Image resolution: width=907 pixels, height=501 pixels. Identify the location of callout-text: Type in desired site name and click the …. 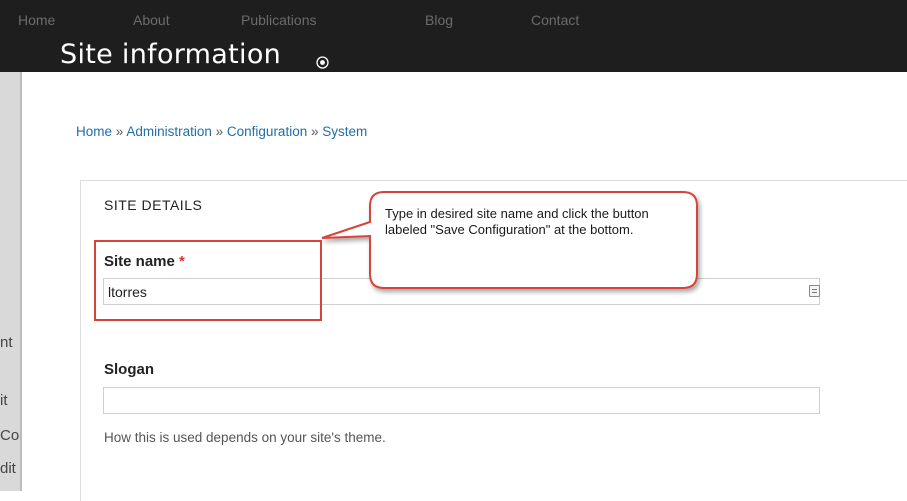
(517, 221).